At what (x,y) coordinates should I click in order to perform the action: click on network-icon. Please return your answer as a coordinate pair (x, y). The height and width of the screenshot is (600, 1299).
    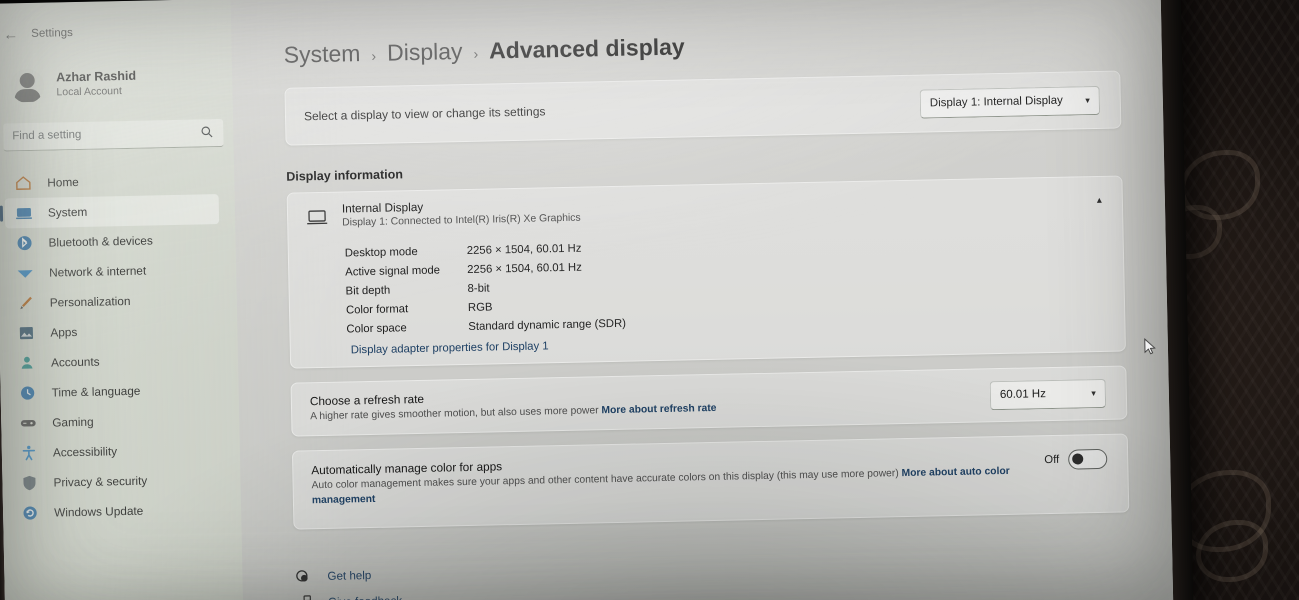
    Looking at the image, I should click on (25, 273).